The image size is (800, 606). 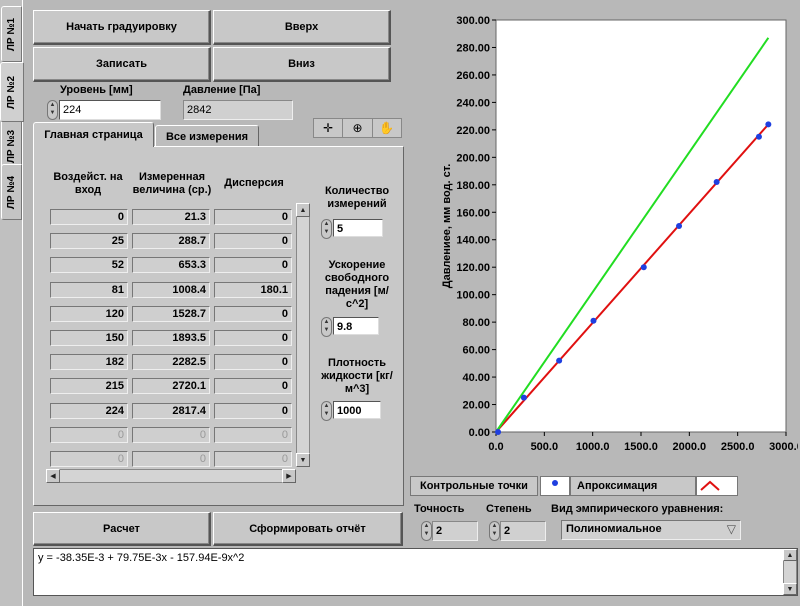 I want to click on count-input: 5, so click(x=358, y=228).